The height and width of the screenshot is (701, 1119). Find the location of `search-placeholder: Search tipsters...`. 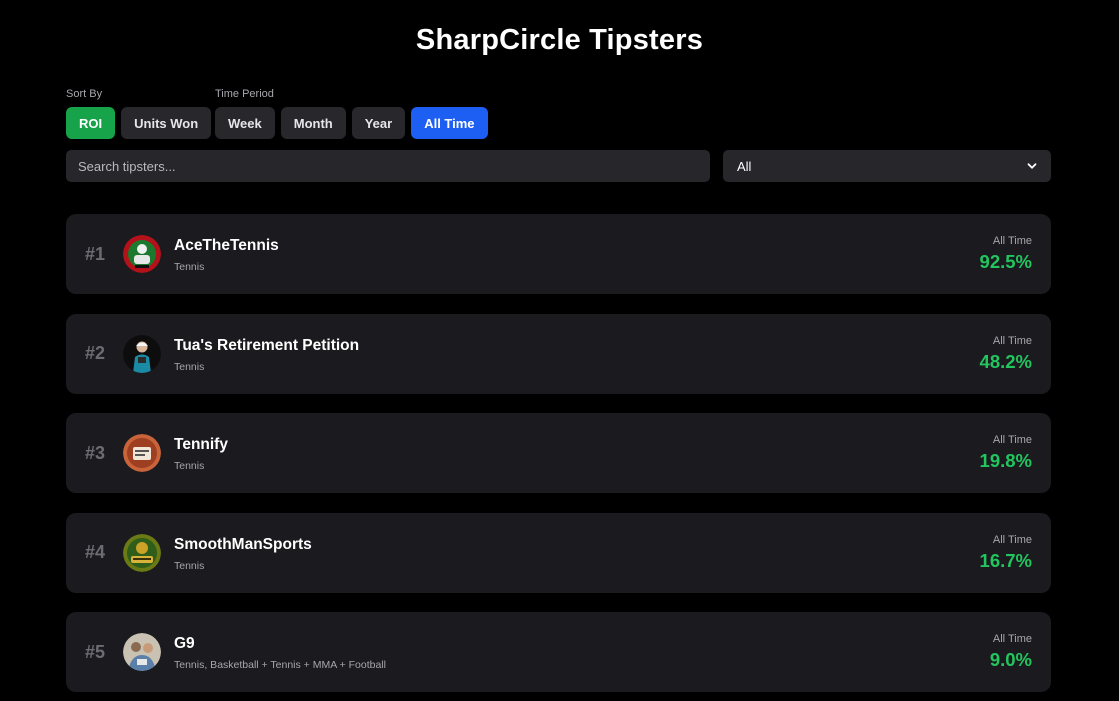

search-placeholder: Search tipsters... is located at coordinates (127, 166).